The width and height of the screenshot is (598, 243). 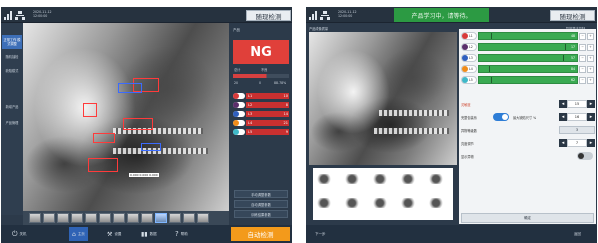 I want to click on bottom-nav: ⏻ 关机 ⌂ 主页 ⚒ 设置 ▮▮ 数据 ? 帮助 自动检测, so click(x=146, y=234).